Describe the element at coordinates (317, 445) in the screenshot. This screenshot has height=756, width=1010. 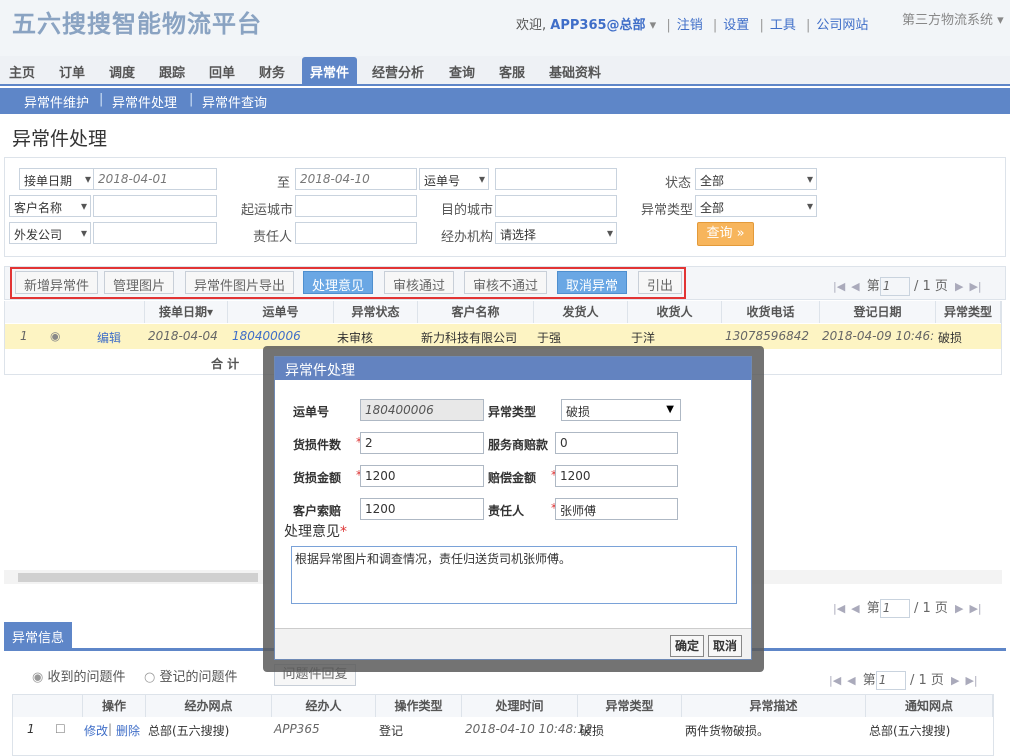
I see `dlg-qty-label: 货损件数` at that location.